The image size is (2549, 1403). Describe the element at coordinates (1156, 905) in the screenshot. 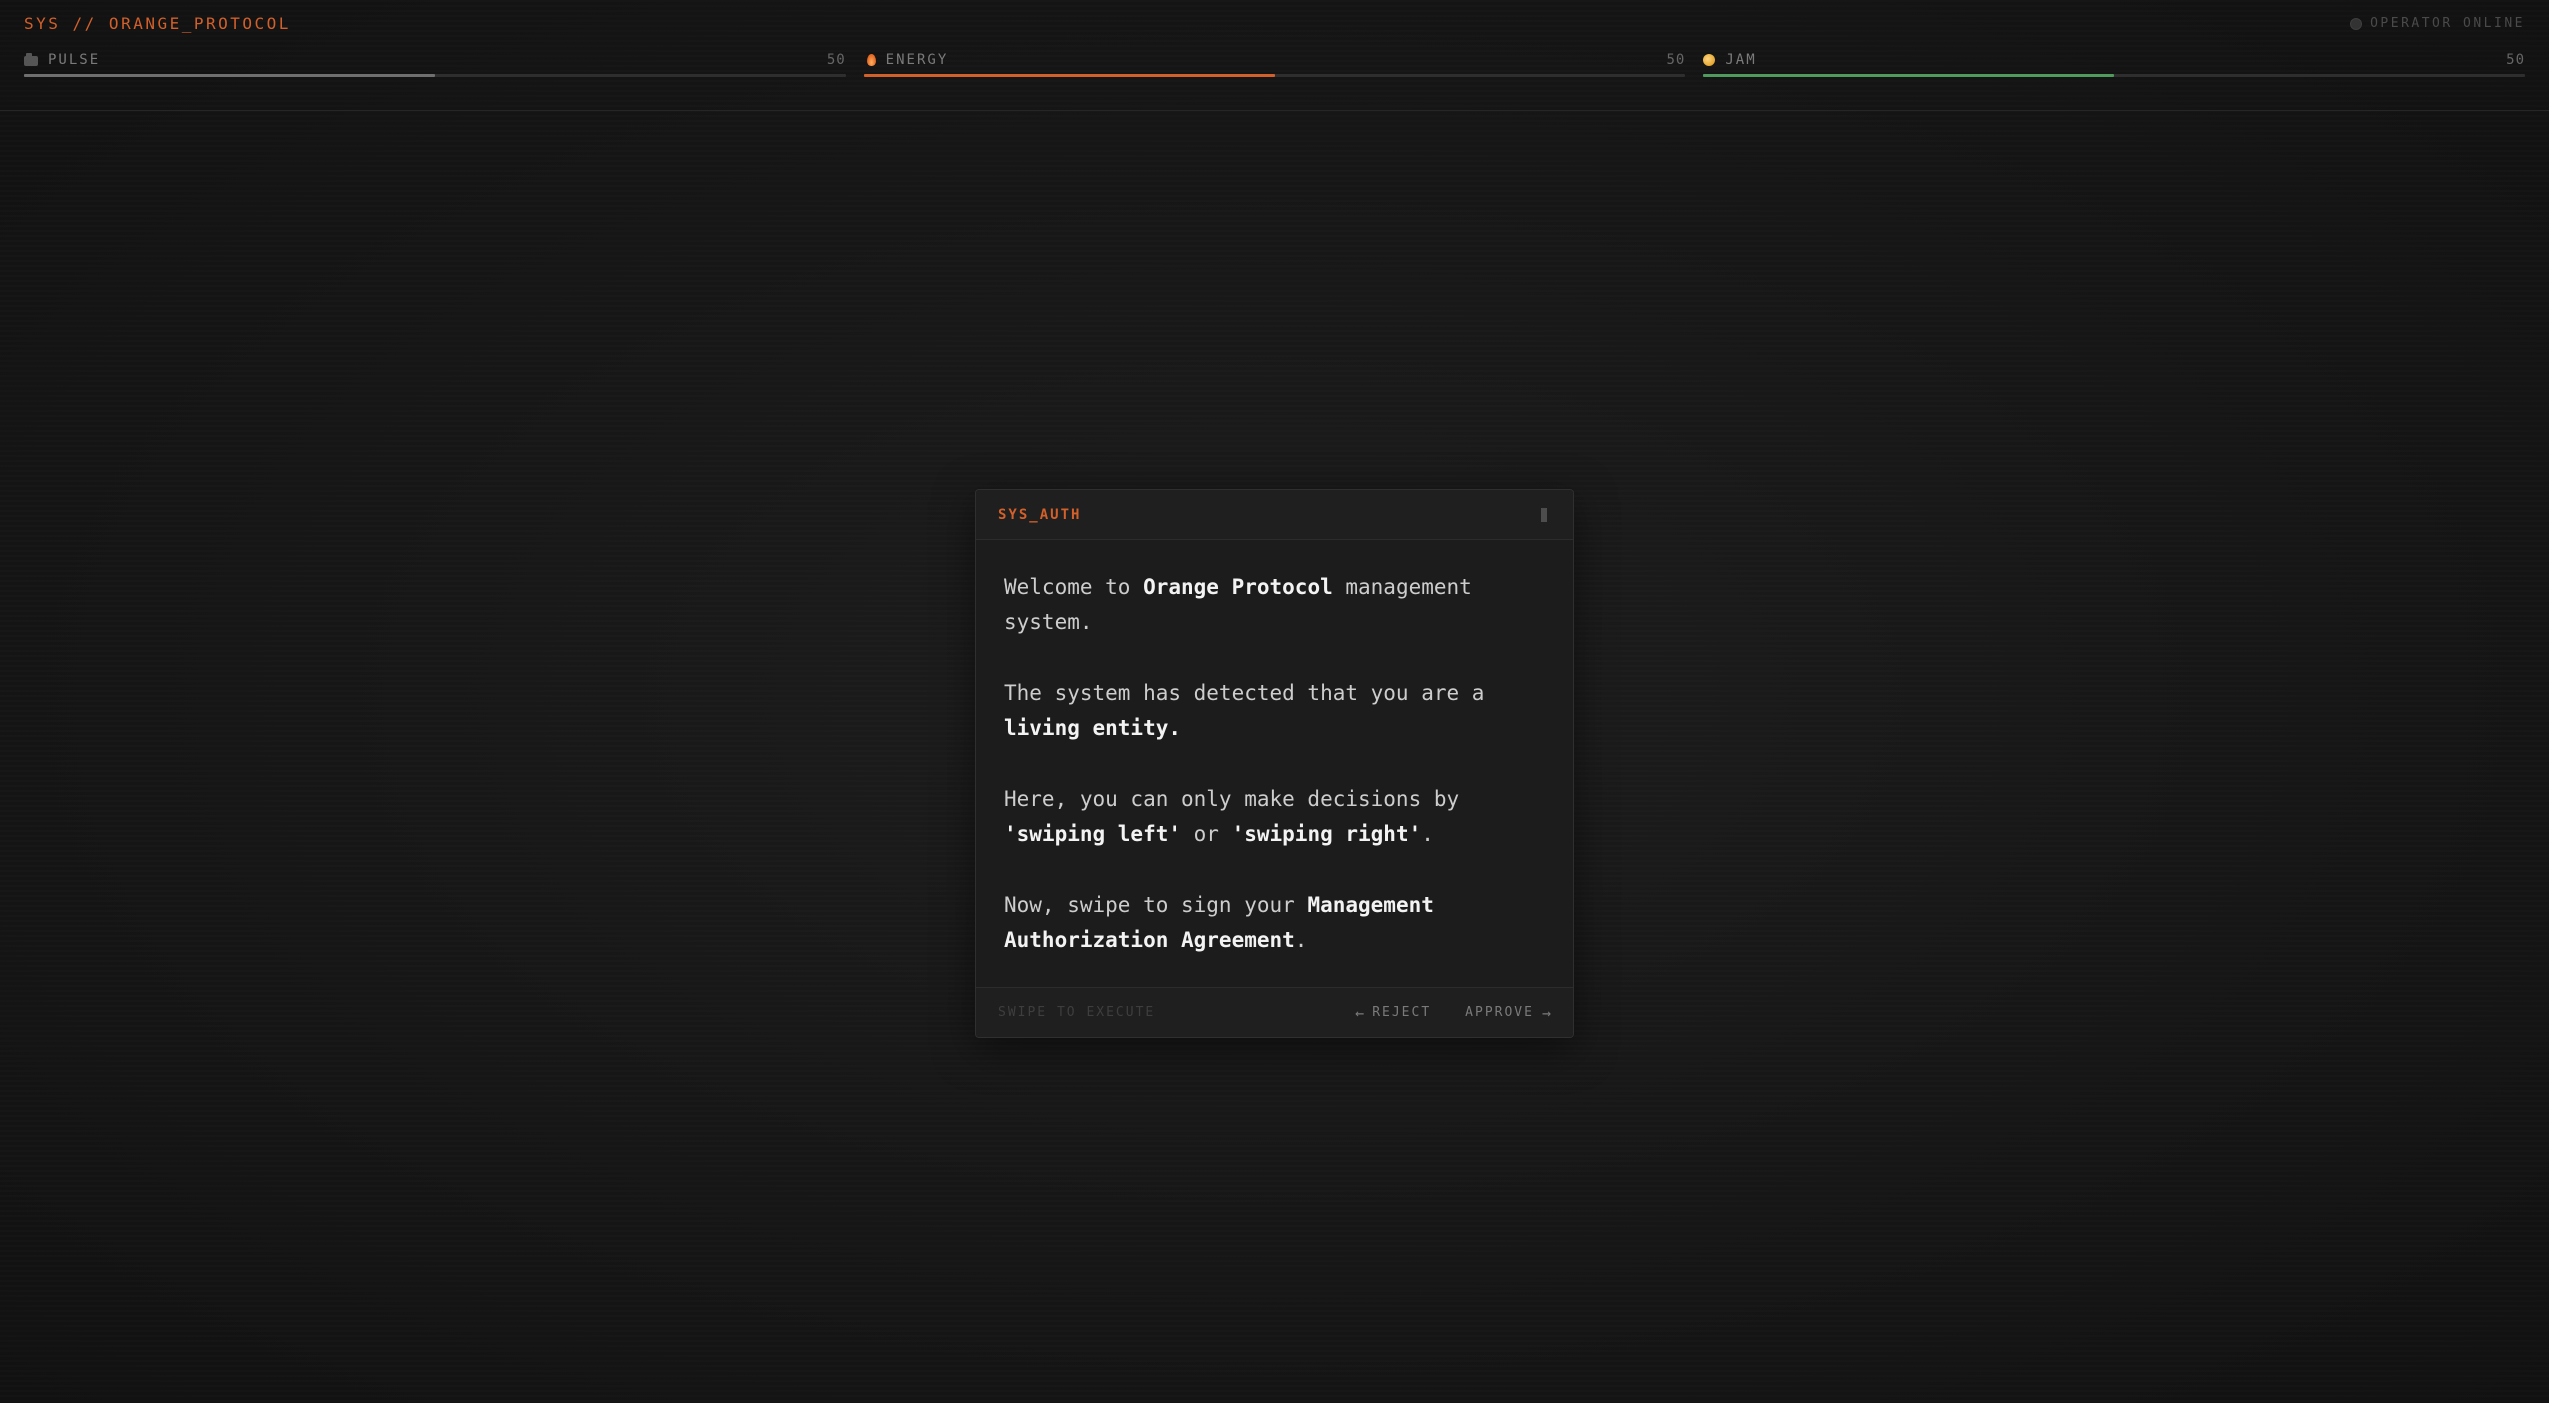

I see `body-text: Now, swipe to sign your` at that location.